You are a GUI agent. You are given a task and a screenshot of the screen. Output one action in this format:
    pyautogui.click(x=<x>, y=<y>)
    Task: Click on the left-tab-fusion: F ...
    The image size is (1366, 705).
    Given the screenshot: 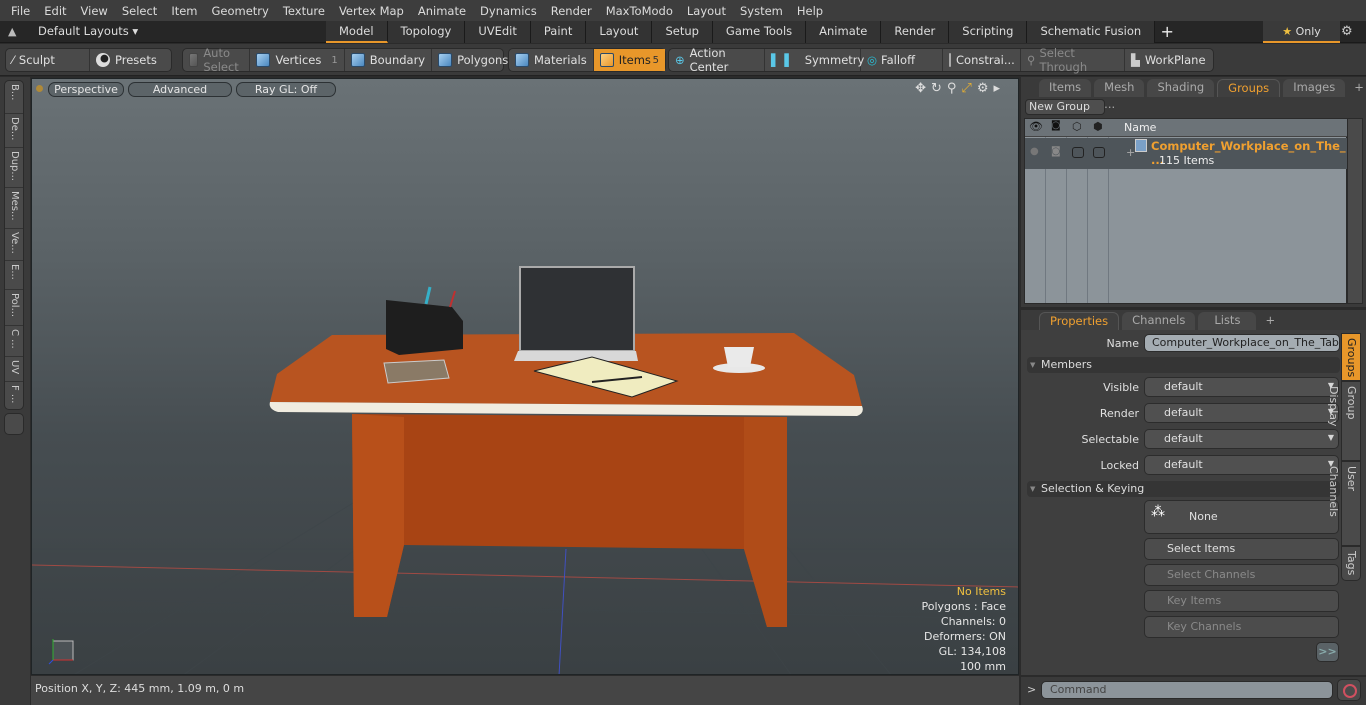 What is the action you would take?
    pyautogui.click(x=14, y=395)
    